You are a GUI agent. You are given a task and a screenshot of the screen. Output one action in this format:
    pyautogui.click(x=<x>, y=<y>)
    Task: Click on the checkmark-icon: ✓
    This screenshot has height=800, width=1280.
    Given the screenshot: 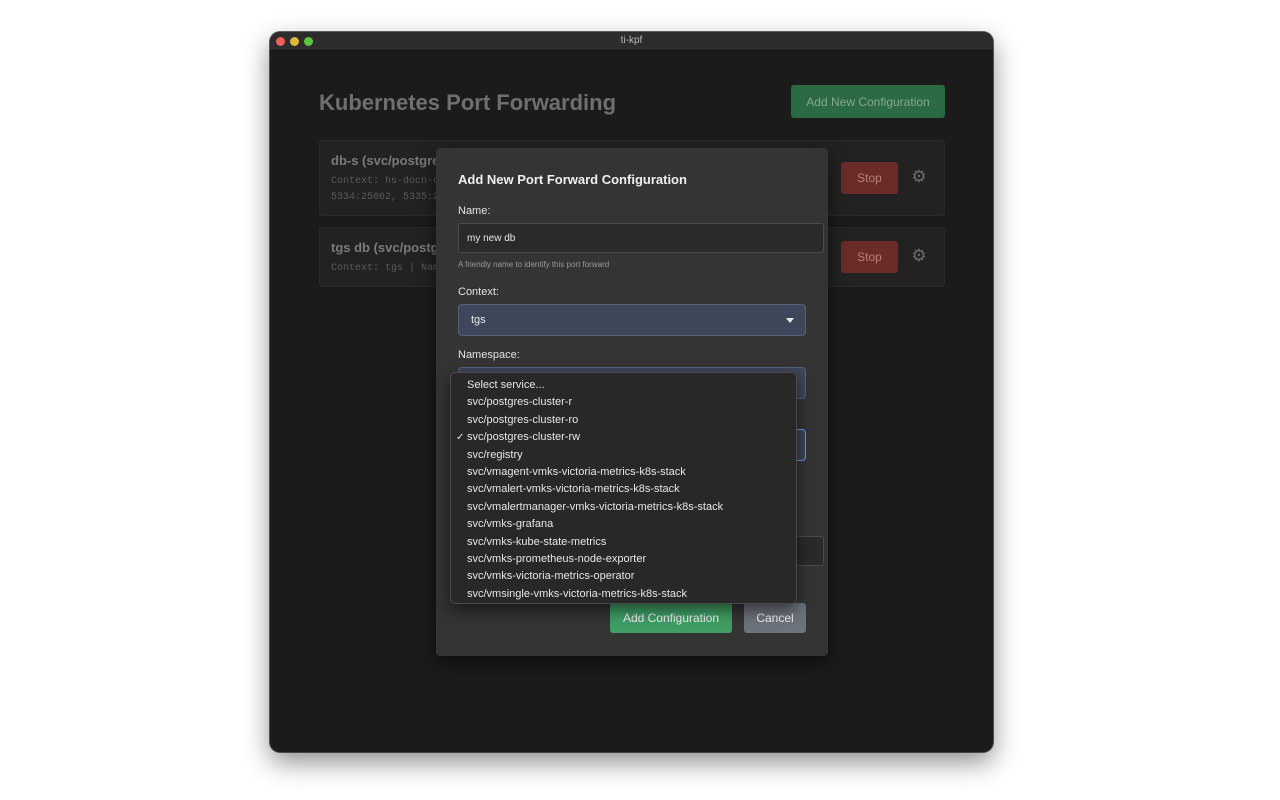 What is the action you would take?
    pyautogui.click(x=460, y=438)
    